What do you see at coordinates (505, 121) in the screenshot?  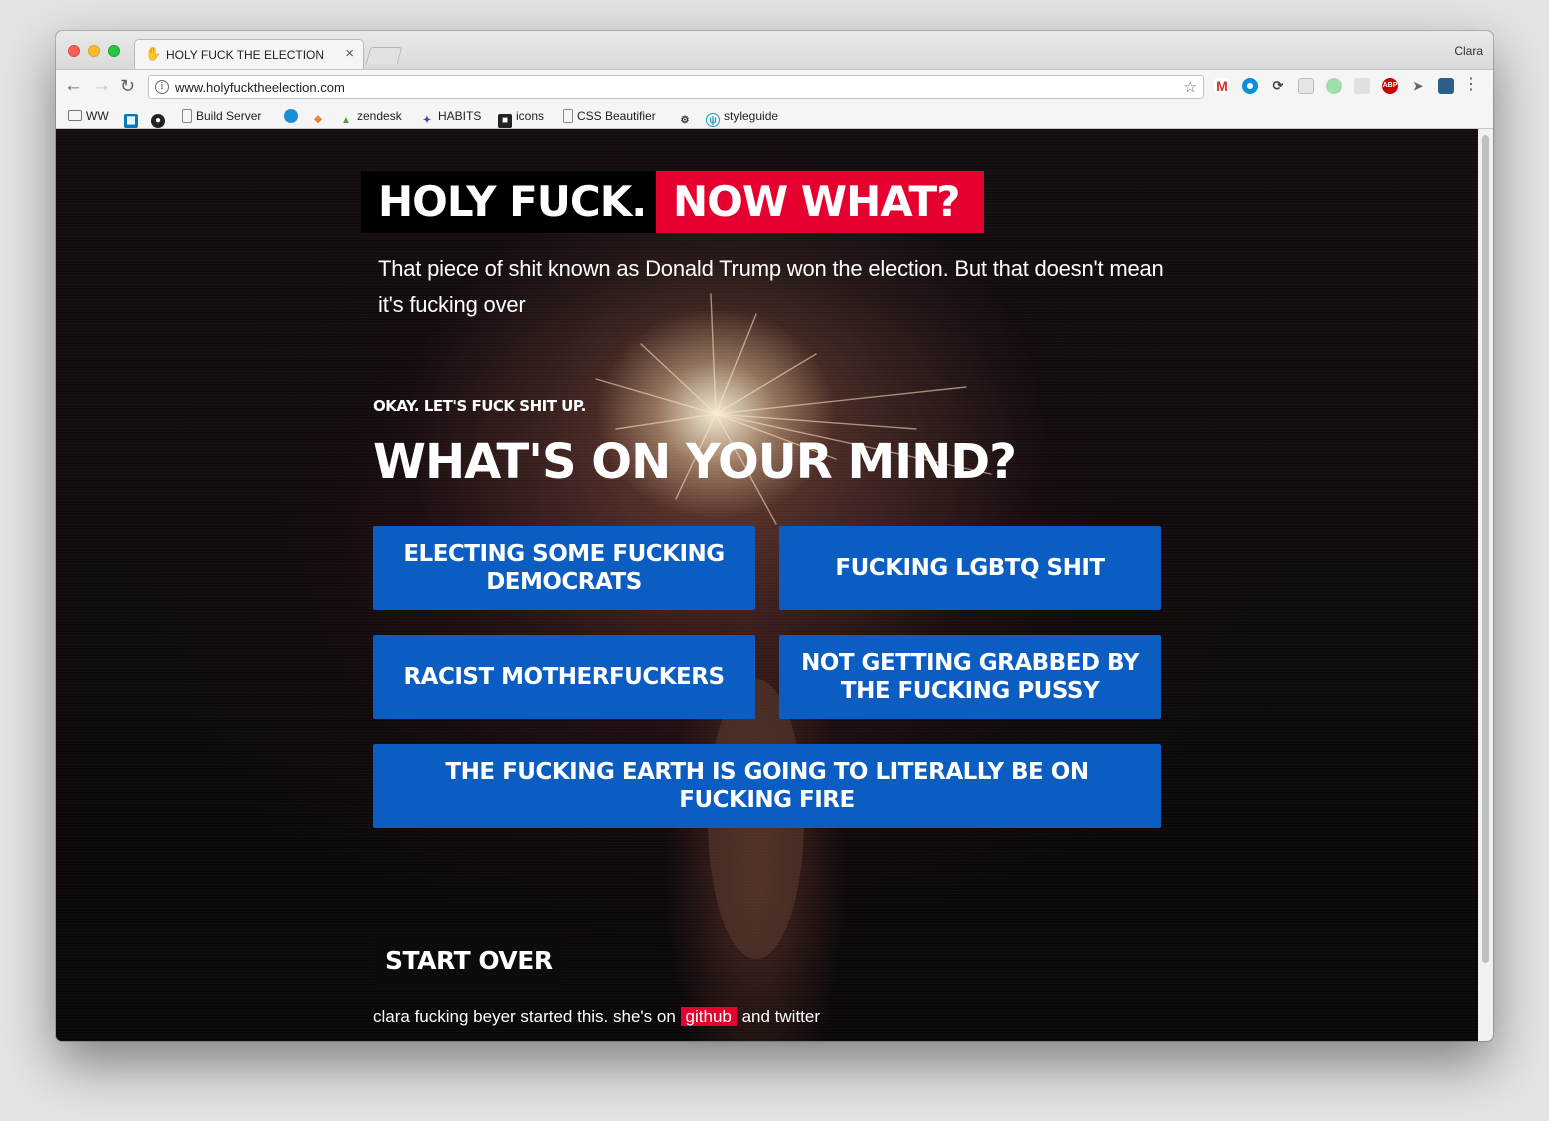 I see `icons-icon: ■` at bounding box center [505, 121].